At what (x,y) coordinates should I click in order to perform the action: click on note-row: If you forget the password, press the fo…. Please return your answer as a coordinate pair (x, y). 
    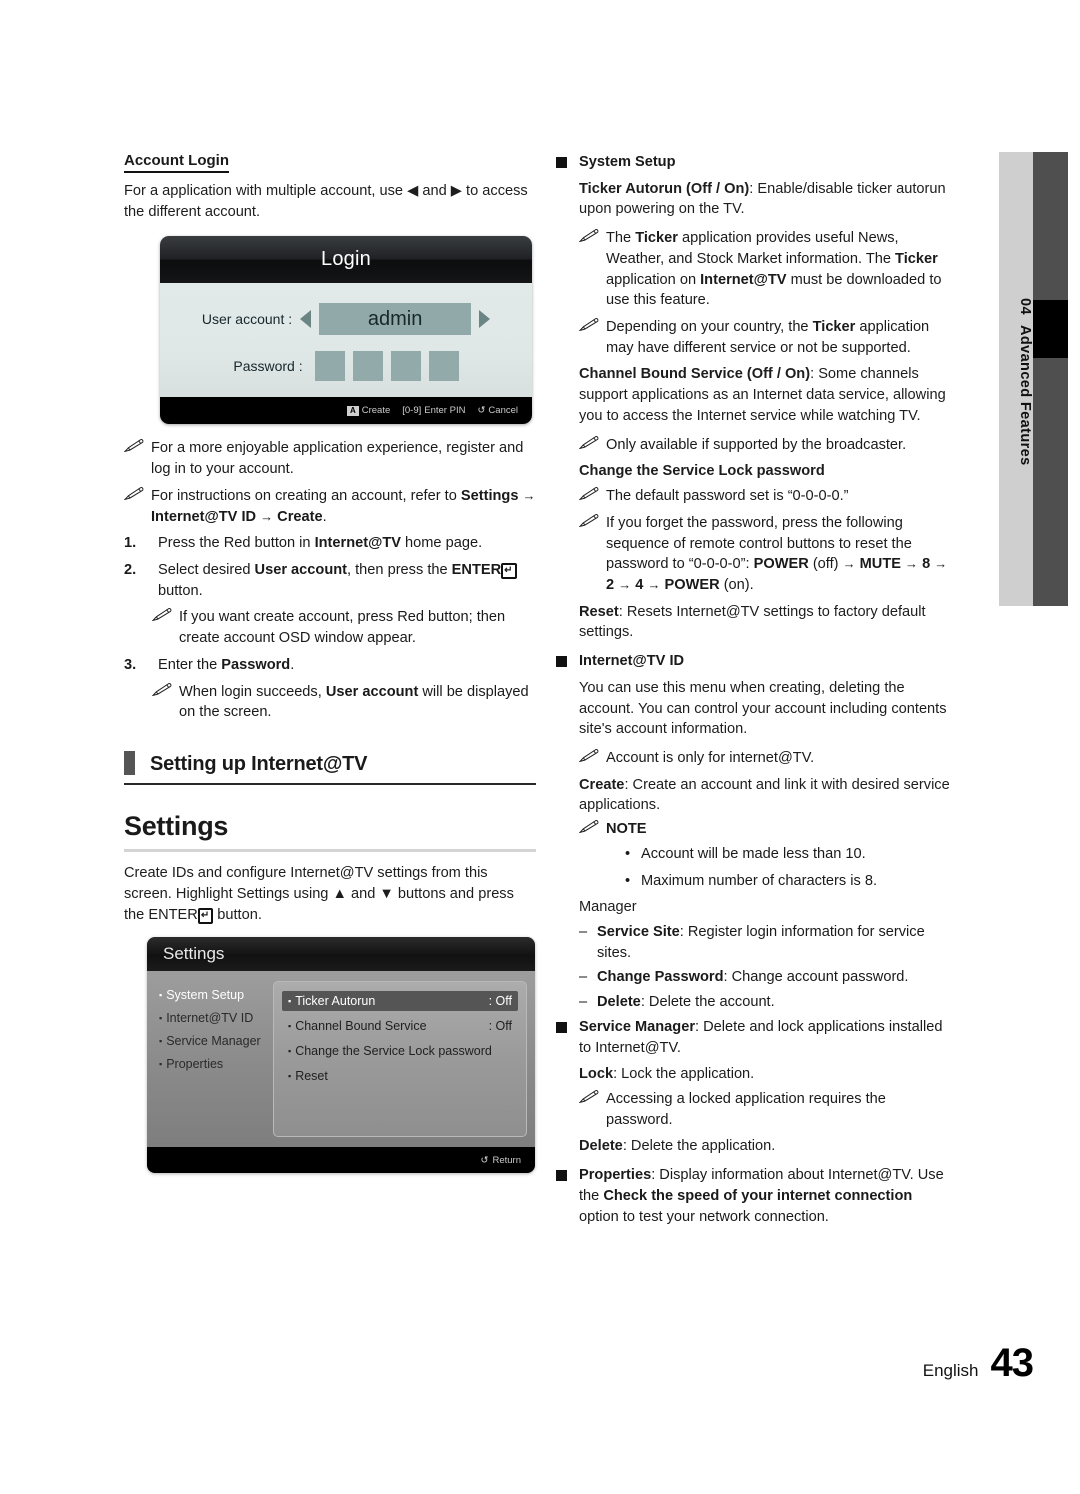
    Looking at the image, I should click on (767, 554).